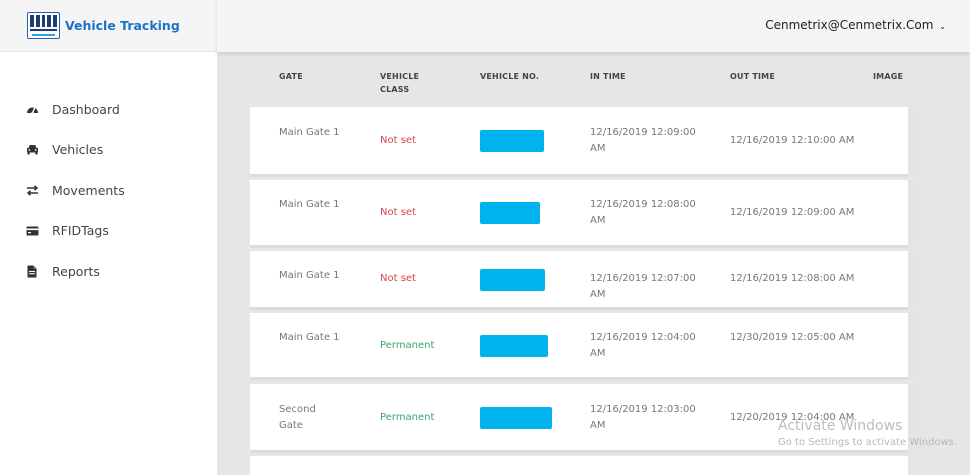 The image size is (970, 475). I want to click on top-bar: Cenmetrix@Cenmetrix.Com ⌄, so click(593, 26).